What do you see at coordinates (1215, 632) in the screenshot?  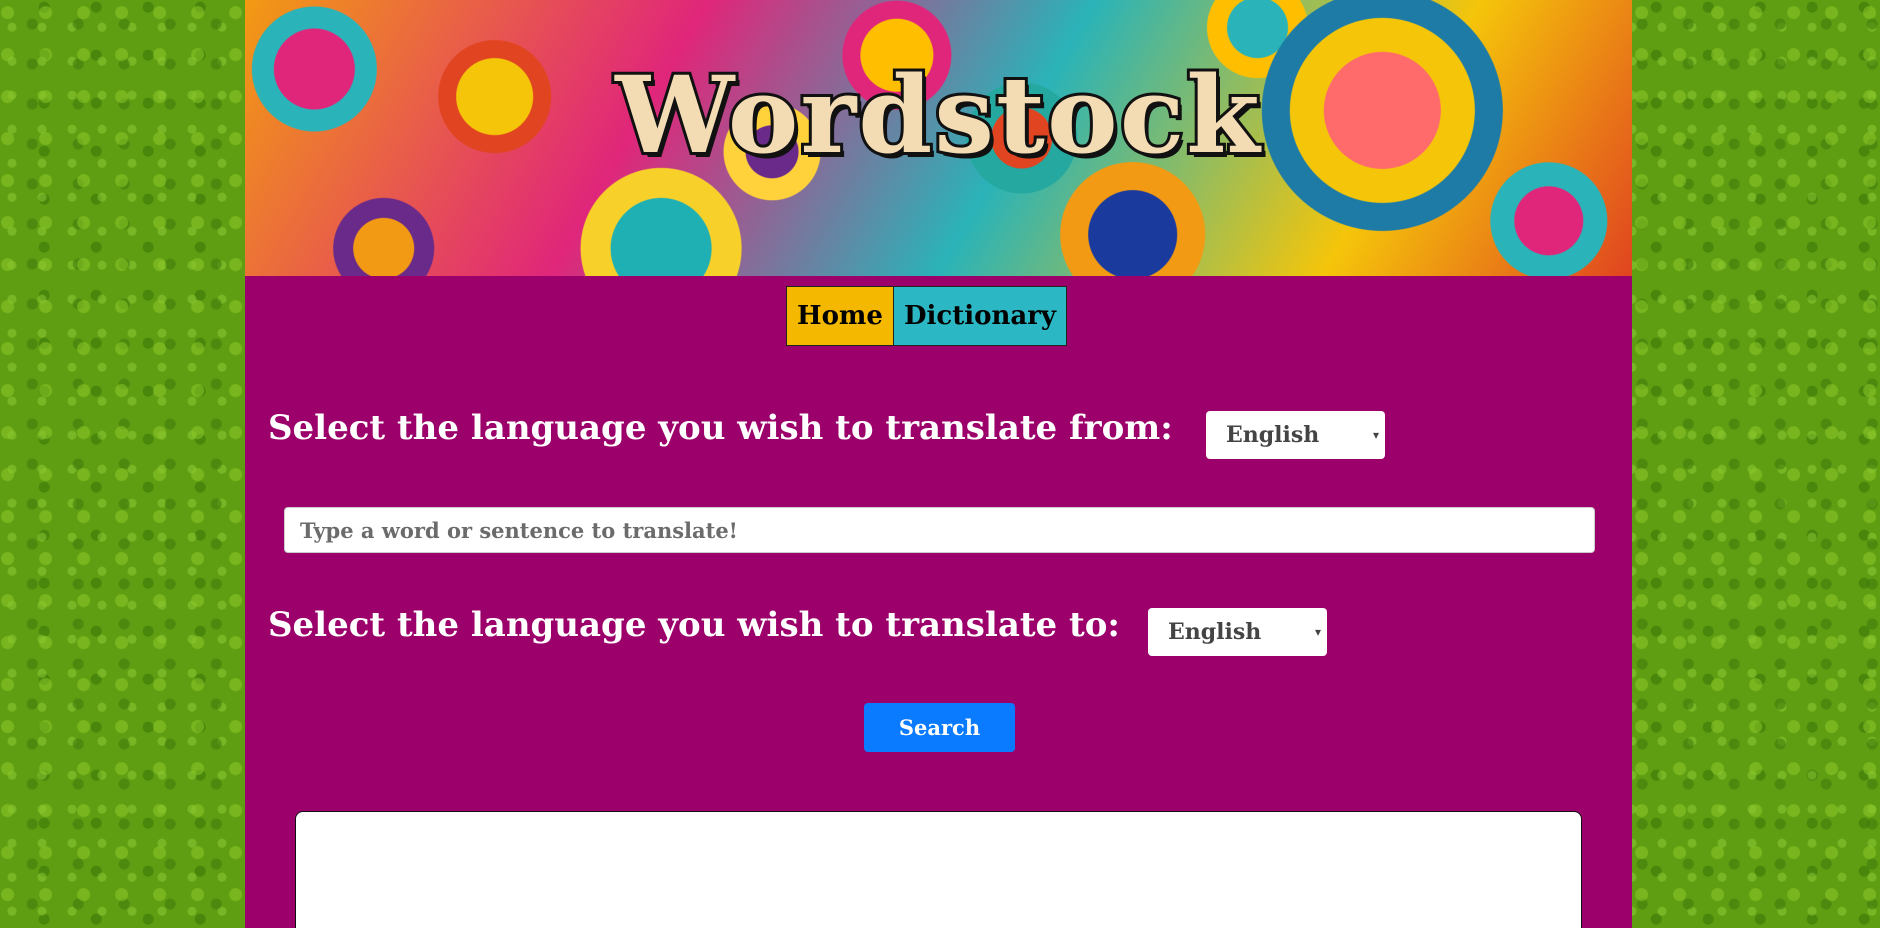 I see `to-language-value: English` at bounding box center [1215, 632].